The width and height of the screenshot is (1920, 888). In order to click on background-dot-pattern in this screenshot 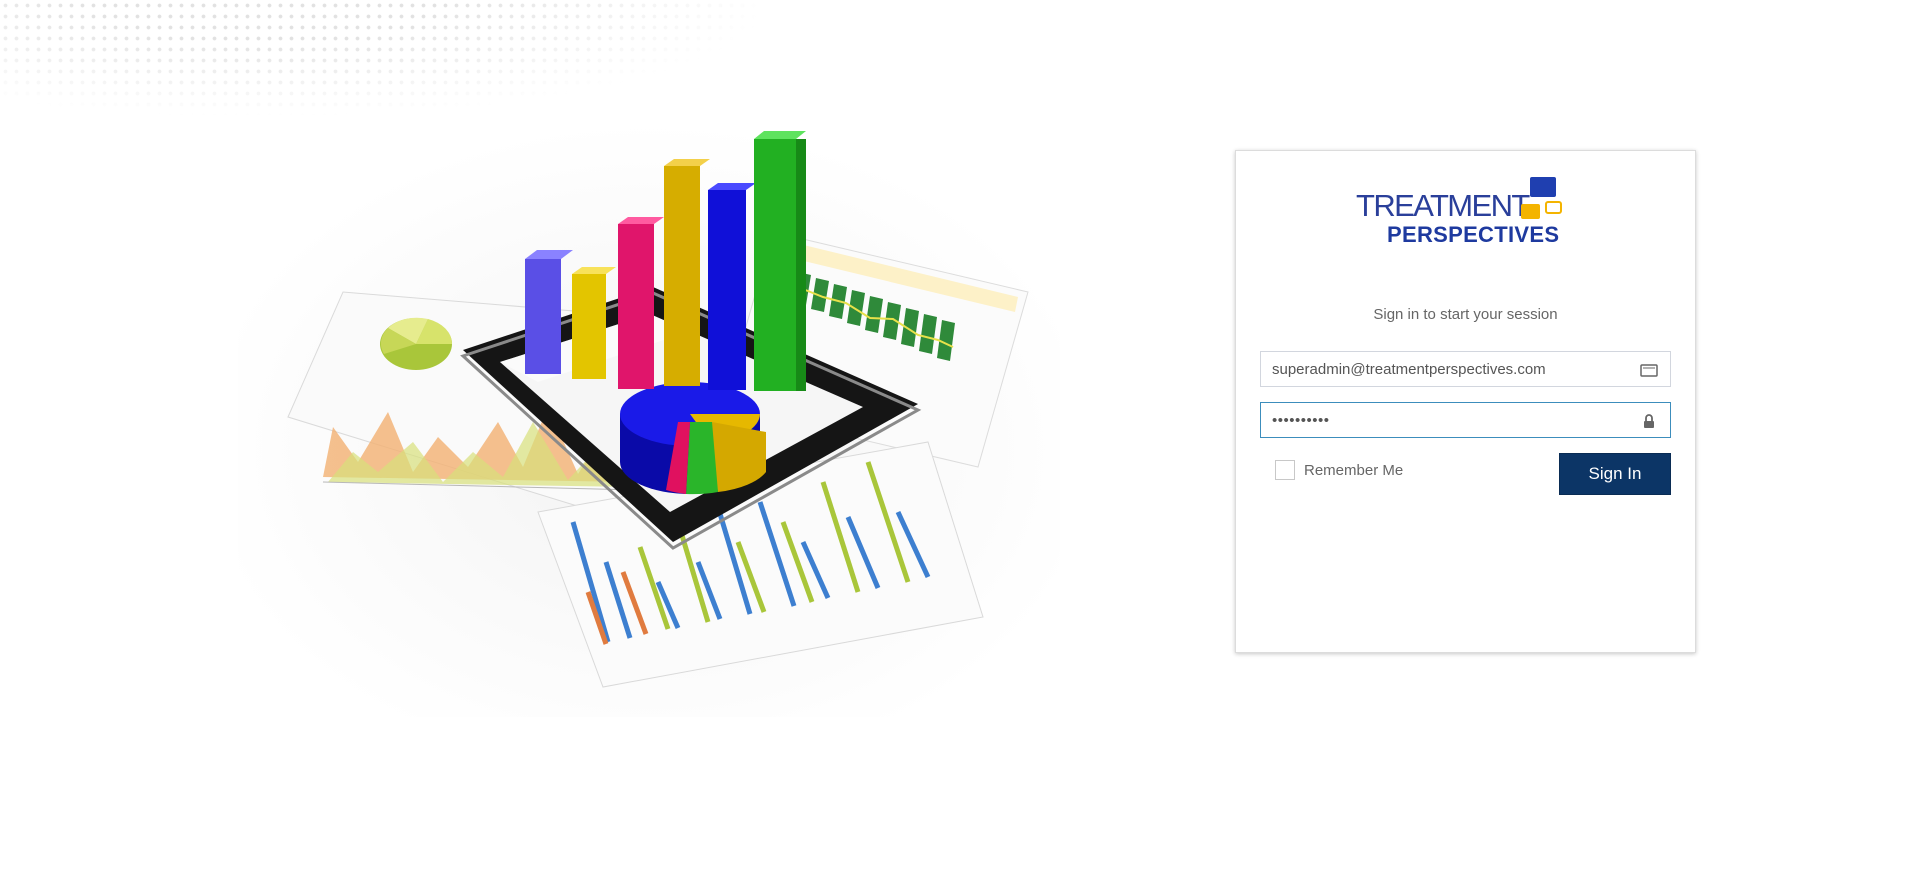, I will do `click(380, 57)`.